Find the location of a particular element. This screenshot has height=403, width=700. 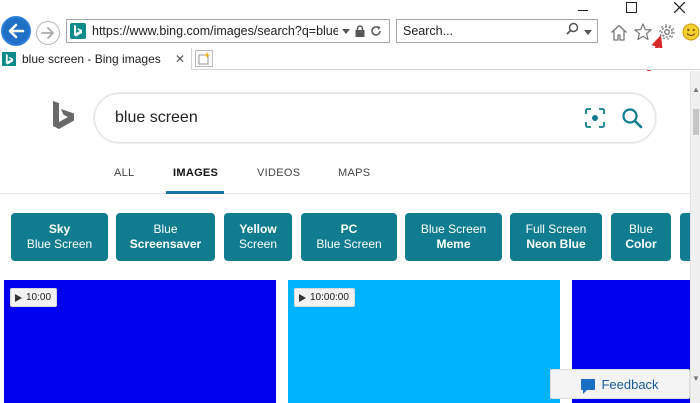

feedback-button: Feedback is located at coordinates (620, 384).